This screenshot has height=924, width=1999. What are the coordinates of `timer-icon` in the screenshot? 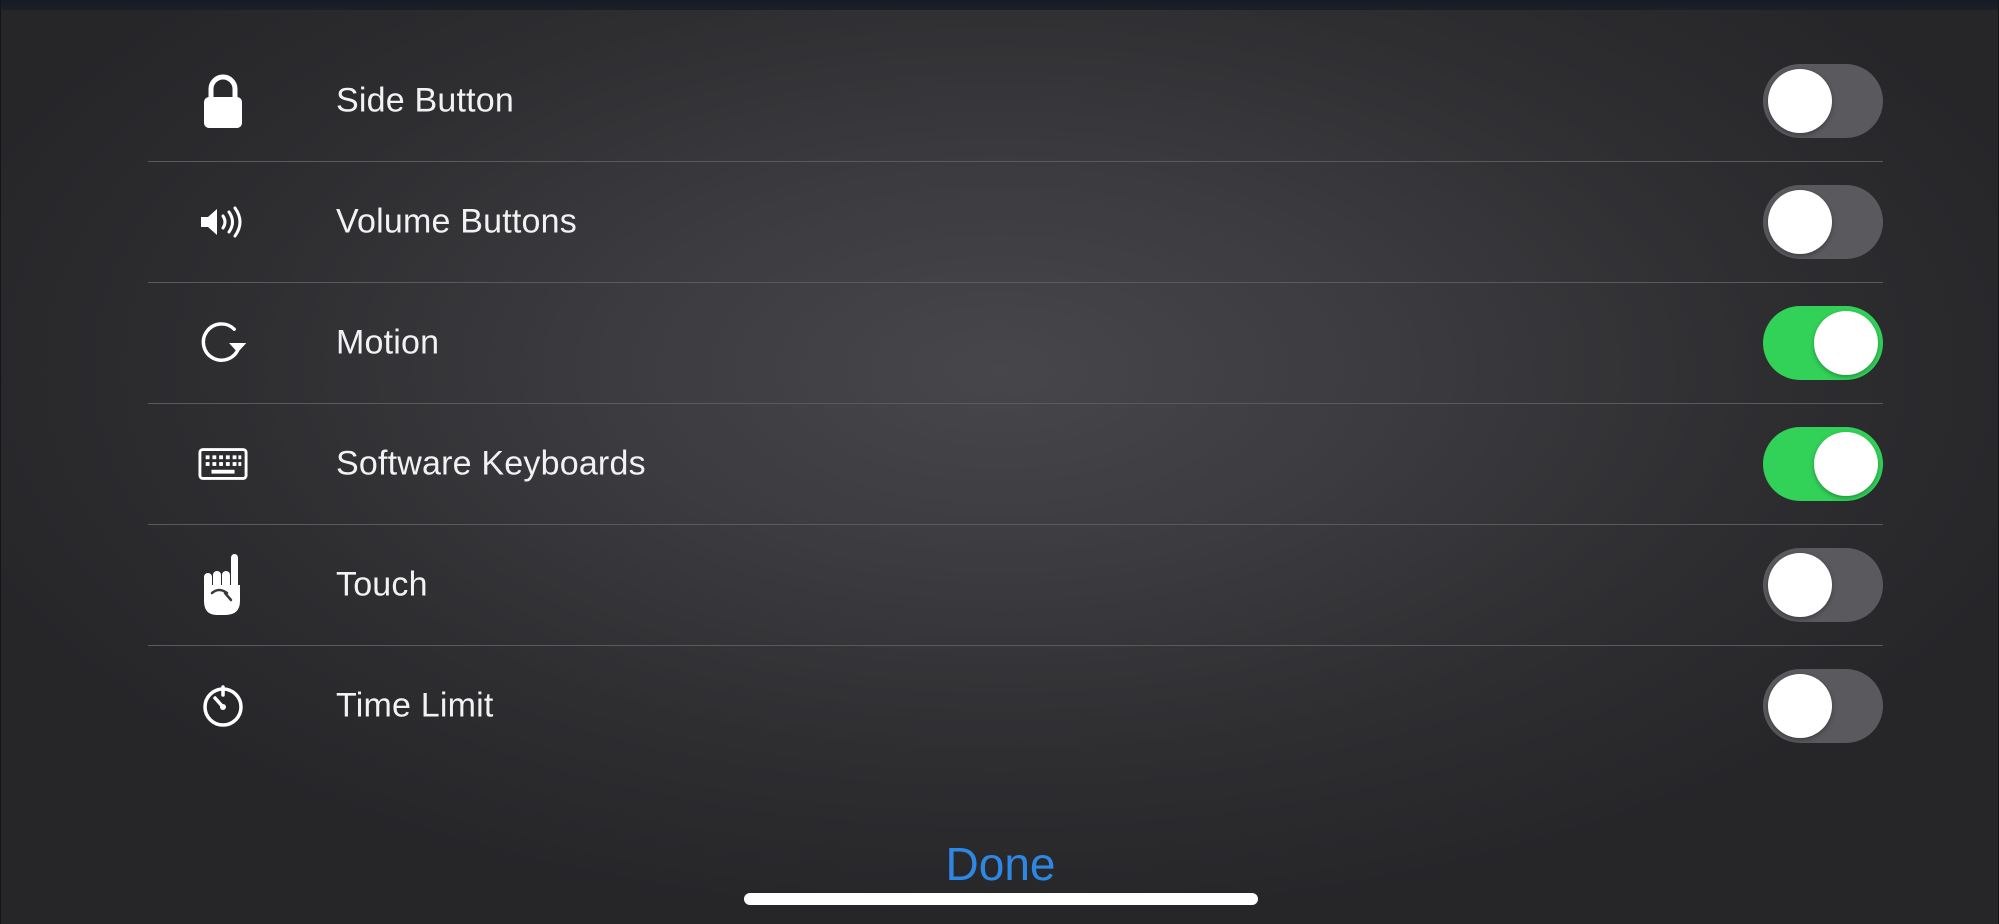 It's located at (223, 706).